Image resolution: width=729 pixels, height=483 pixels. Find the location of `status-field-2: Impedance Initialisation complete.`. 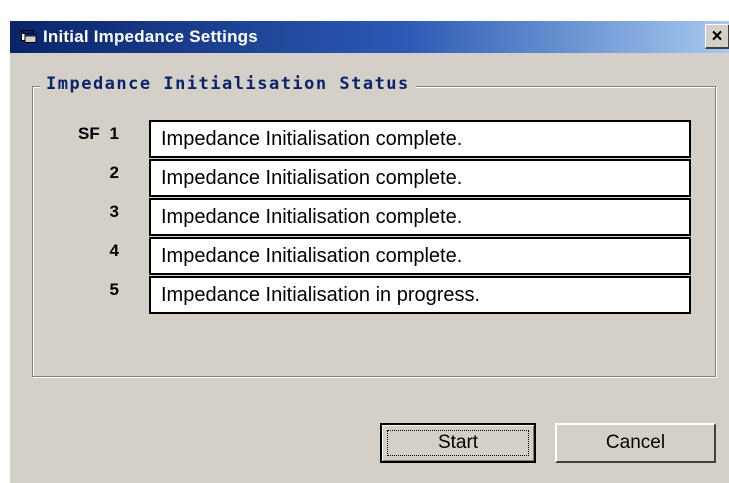

status-field-2: Impedance Initialisation complete. is located at coordinates (420, 178).